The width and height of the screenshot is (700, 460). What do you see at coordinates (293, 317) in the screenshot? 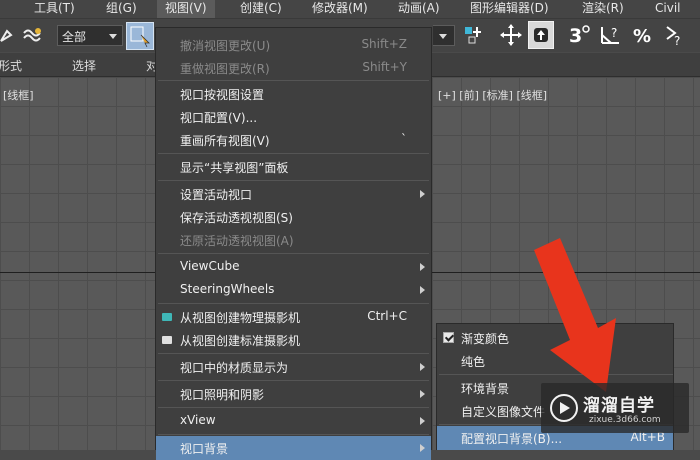
I see `menu-item-create-physical-camera: 从视图创建物理摄影机 Ctrl+C` at bounding box center [293, 317].